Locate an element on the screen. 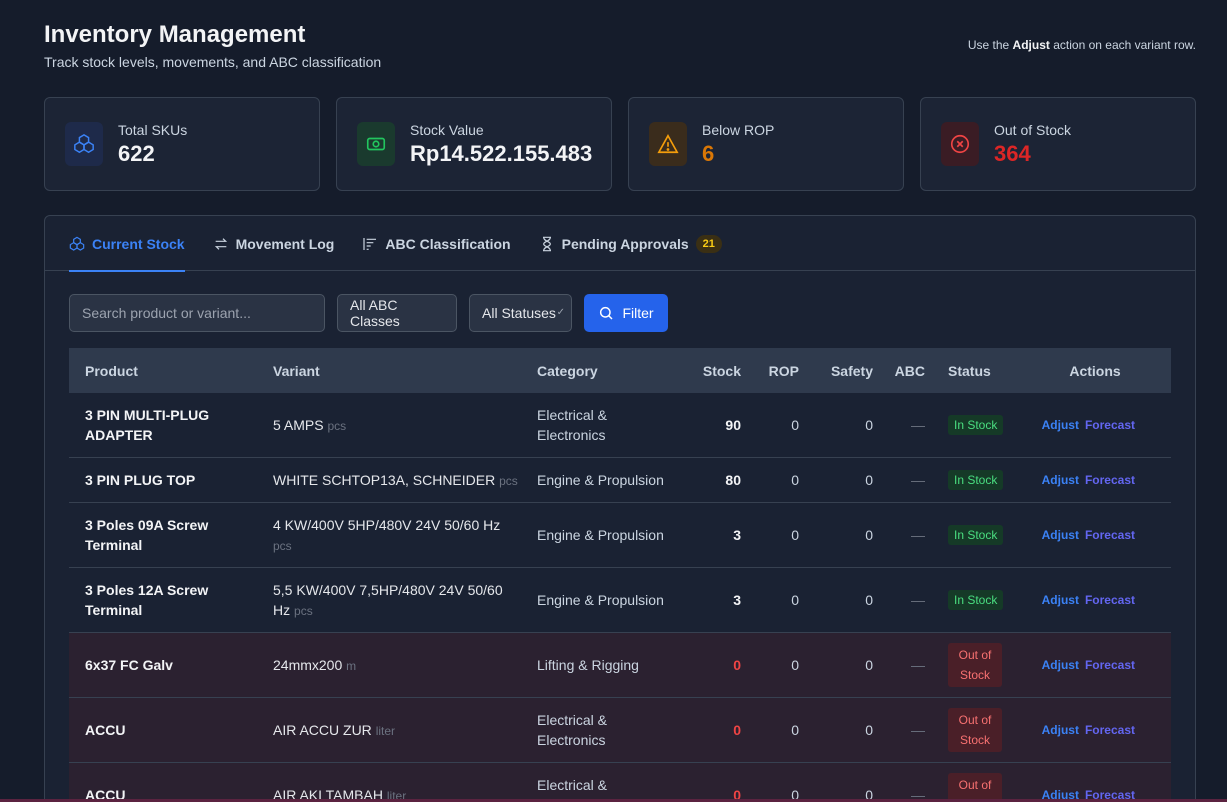 The width and height of the screenshot is (1227, 802). product-name: 3 Poles 09A Screw Terminal is located at coordinates (147, 535).